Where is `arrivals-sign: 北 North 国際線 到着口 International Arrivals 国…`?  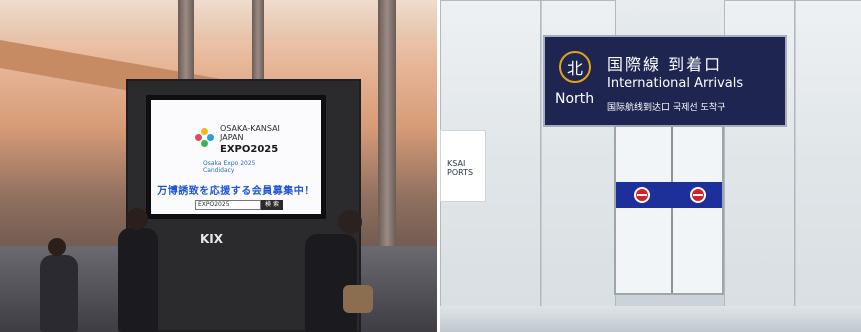
arrivals-sign: 北 North 国際線 到着口 International Arrivals 国… is located at coordinates (665, 81).